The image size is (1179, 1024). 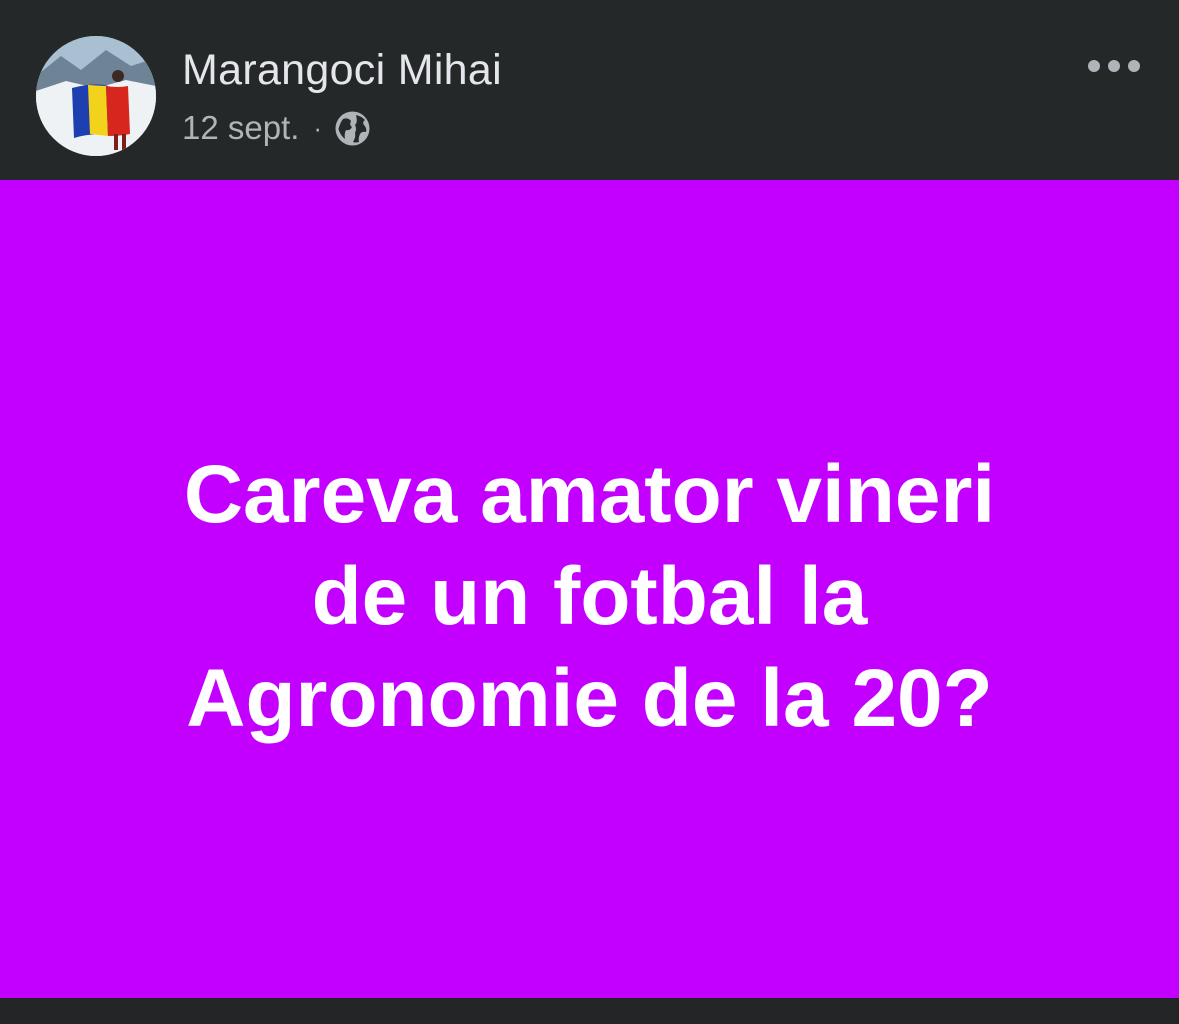 I want to click on globe-icon, so click(x=352, y=128).